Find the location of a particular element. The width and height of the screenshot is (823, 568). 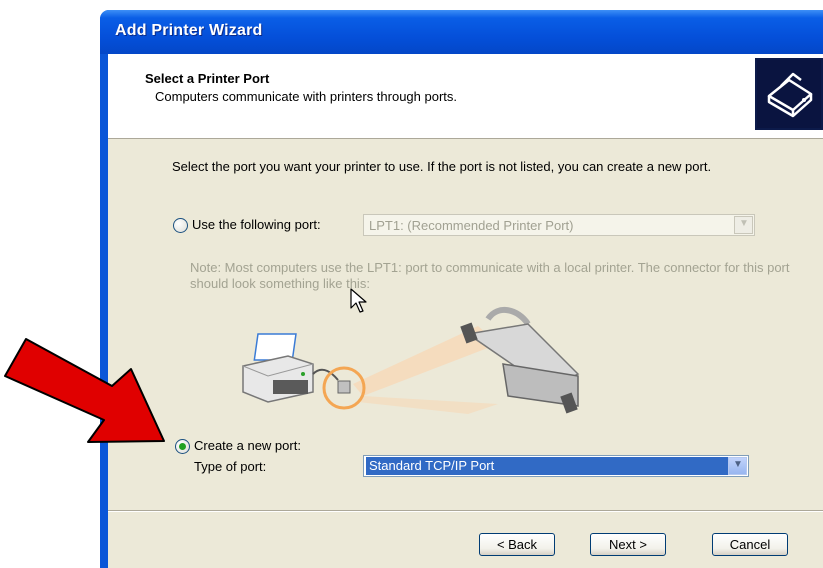

back-button: < Back is located at coordinates (517, 544).